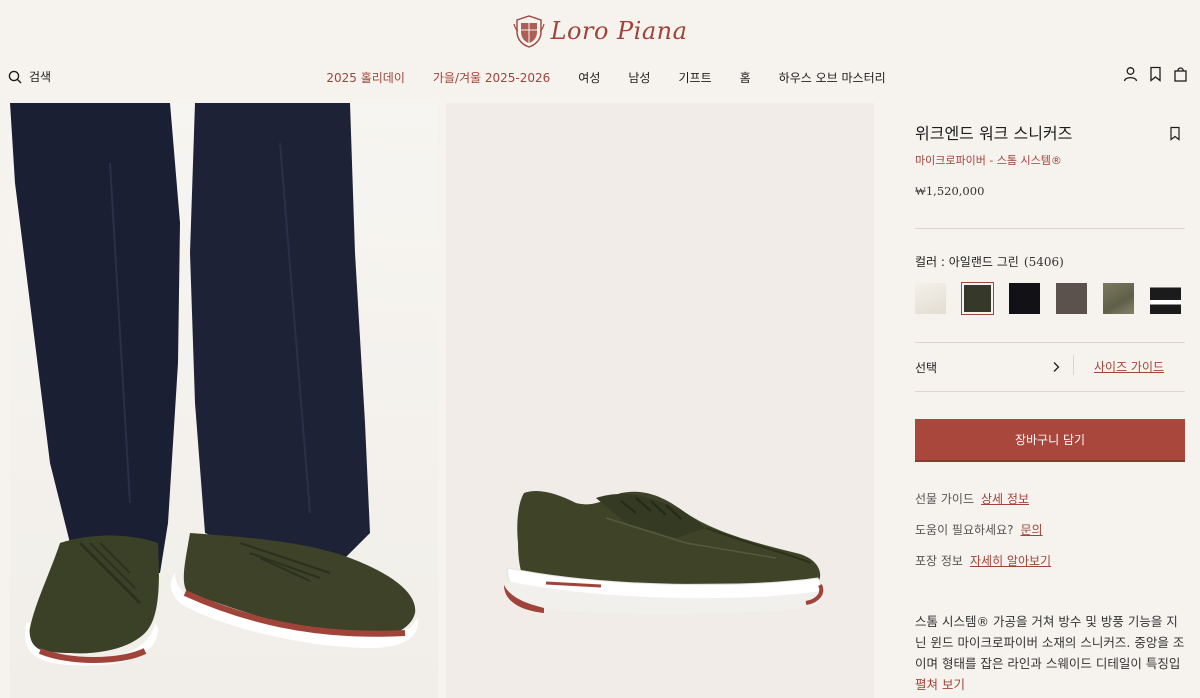  I want to click on gift-guide-label: 선물 가이드, so click(945, 499).